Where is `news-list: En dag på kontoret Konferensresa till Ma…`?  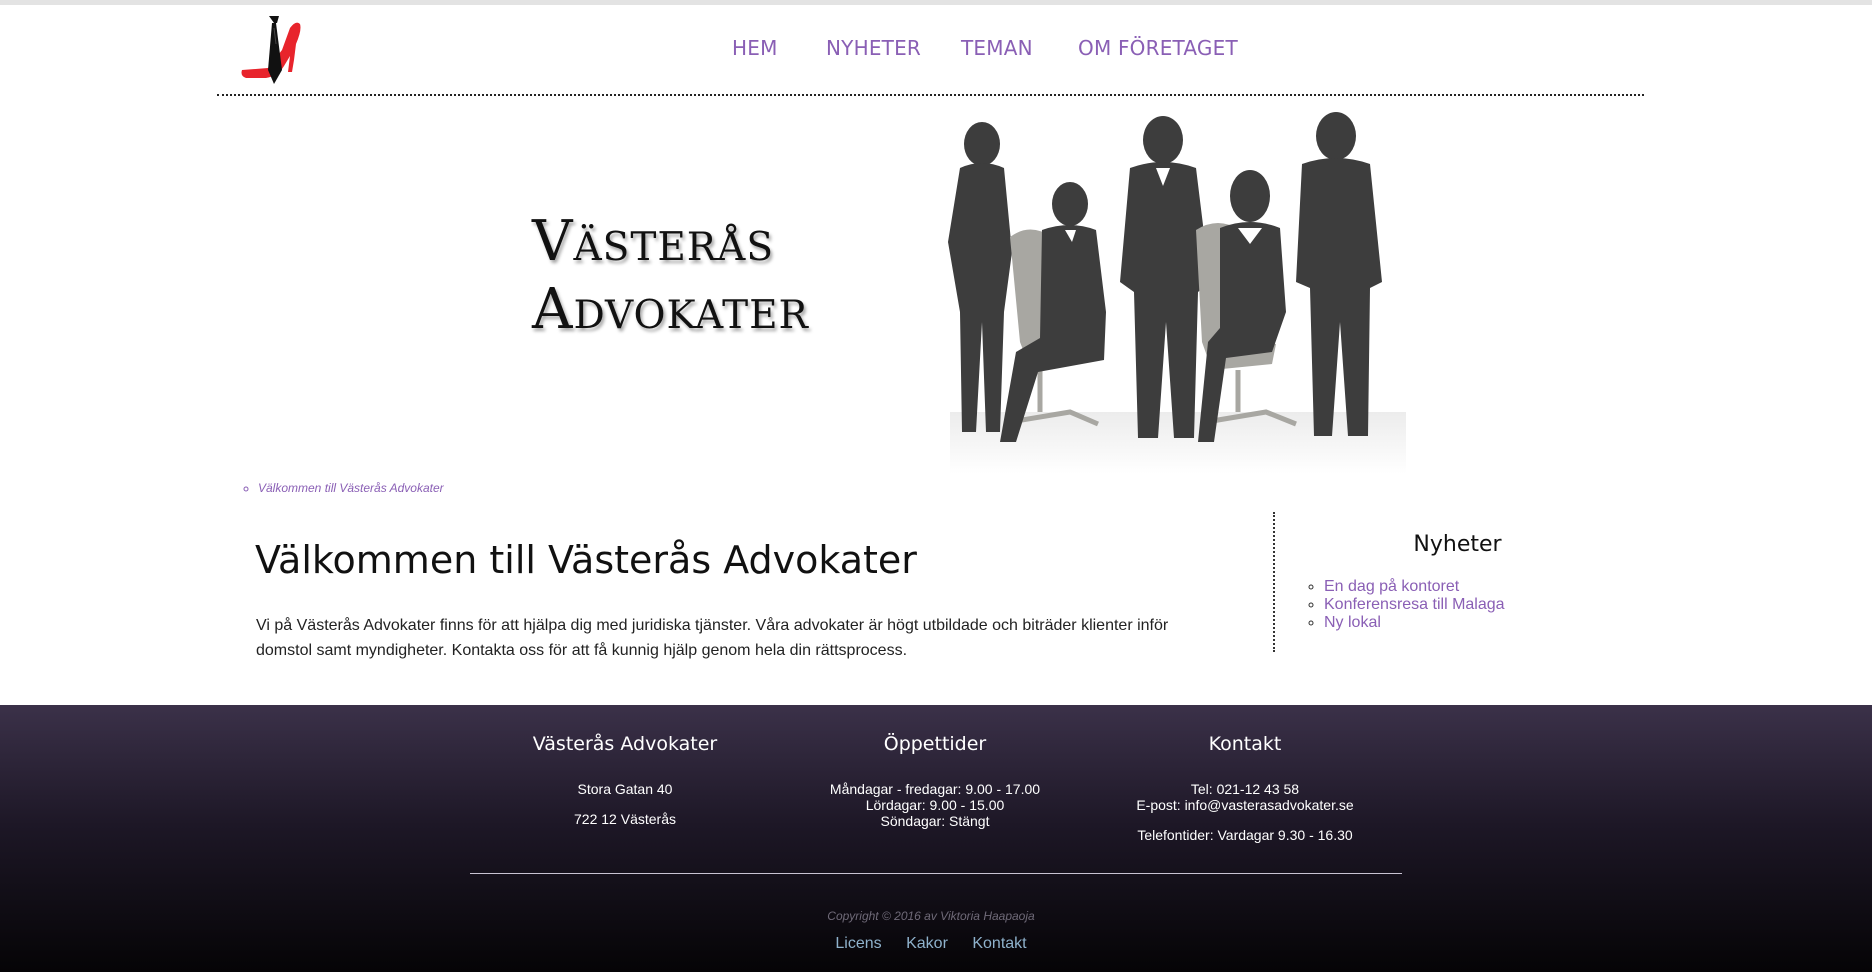
news-list: En dag på kontoret Konferensresa till Ma… is located at coordinates (1406, 605).